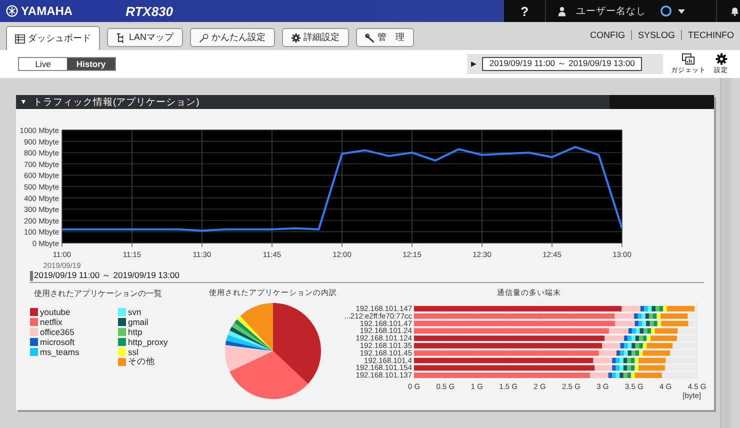  Describe the element at coordinates (12, 11) in the screenshot. I see `emblem-icon` at that location.